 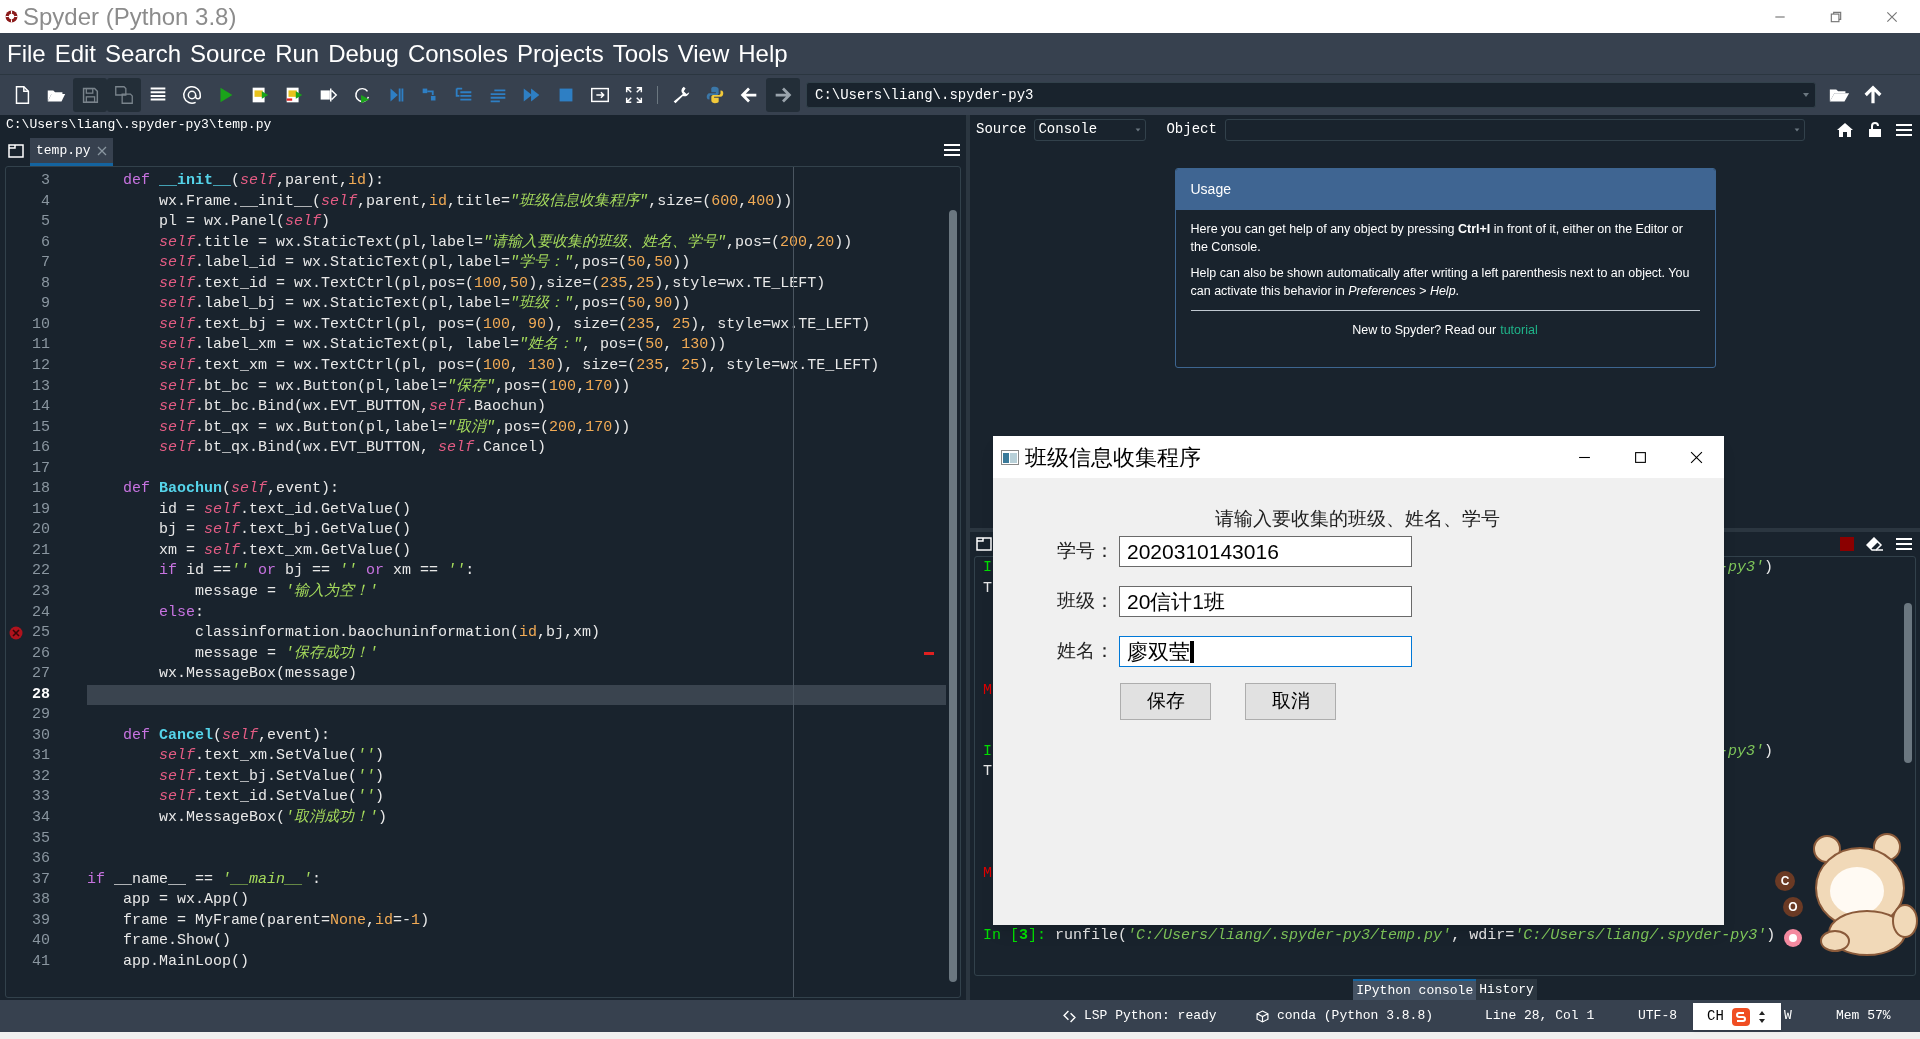 What do you see at coordinates (1265, 601) in the screenshot?
I see `text-field: 20信计1班` at bounding box center [1265, 601].